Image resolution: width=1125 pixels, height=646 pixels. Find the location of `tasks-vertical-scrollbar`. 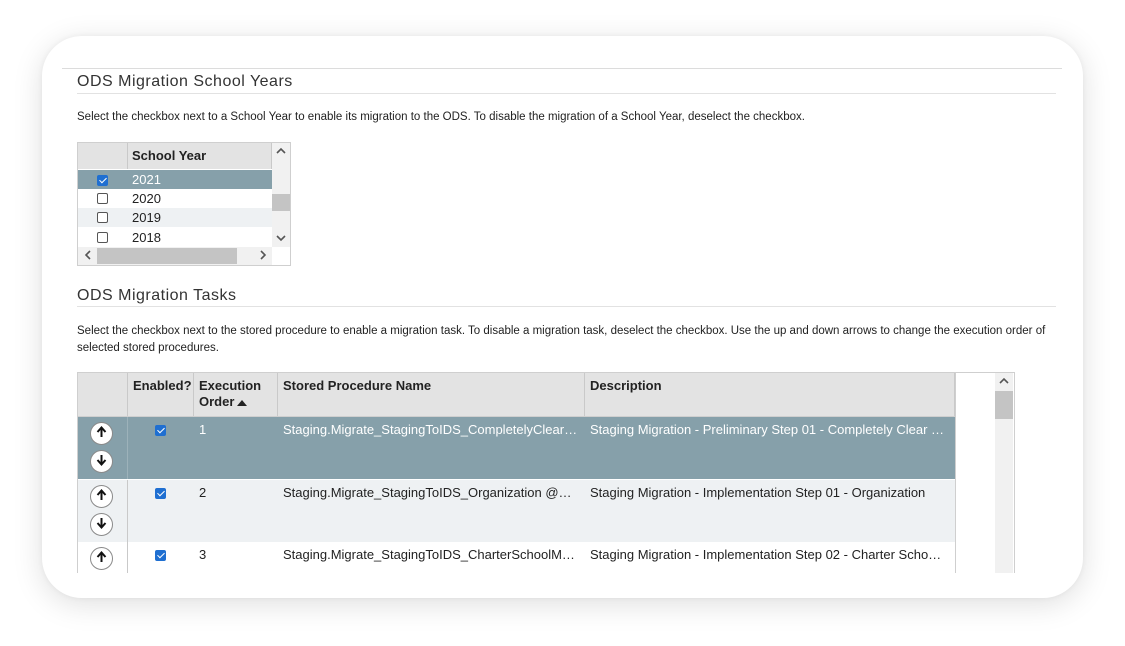

tasks-vertical-scrollbar is located at coordinates (1004, 473).